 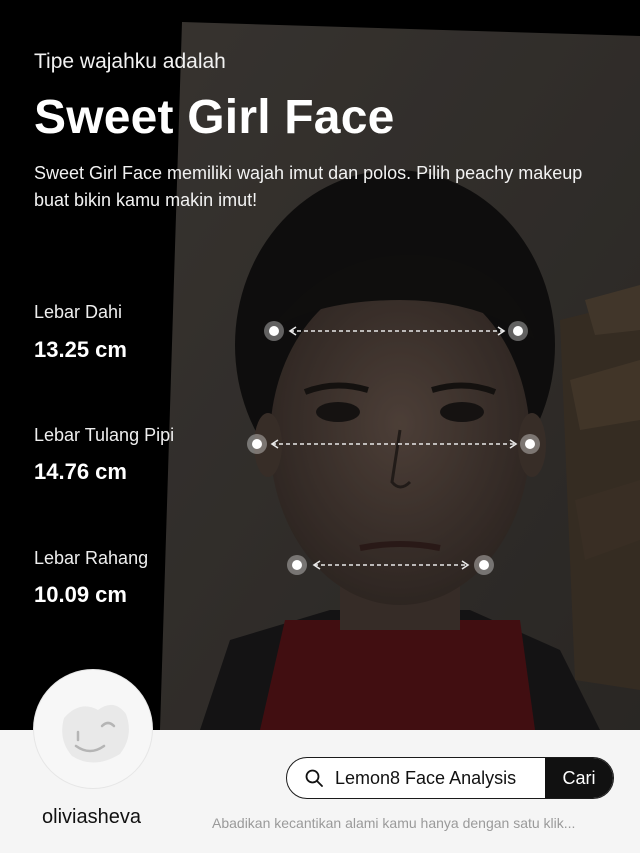 I want to click on forehead-left-marker, so click(x=274, y=331).